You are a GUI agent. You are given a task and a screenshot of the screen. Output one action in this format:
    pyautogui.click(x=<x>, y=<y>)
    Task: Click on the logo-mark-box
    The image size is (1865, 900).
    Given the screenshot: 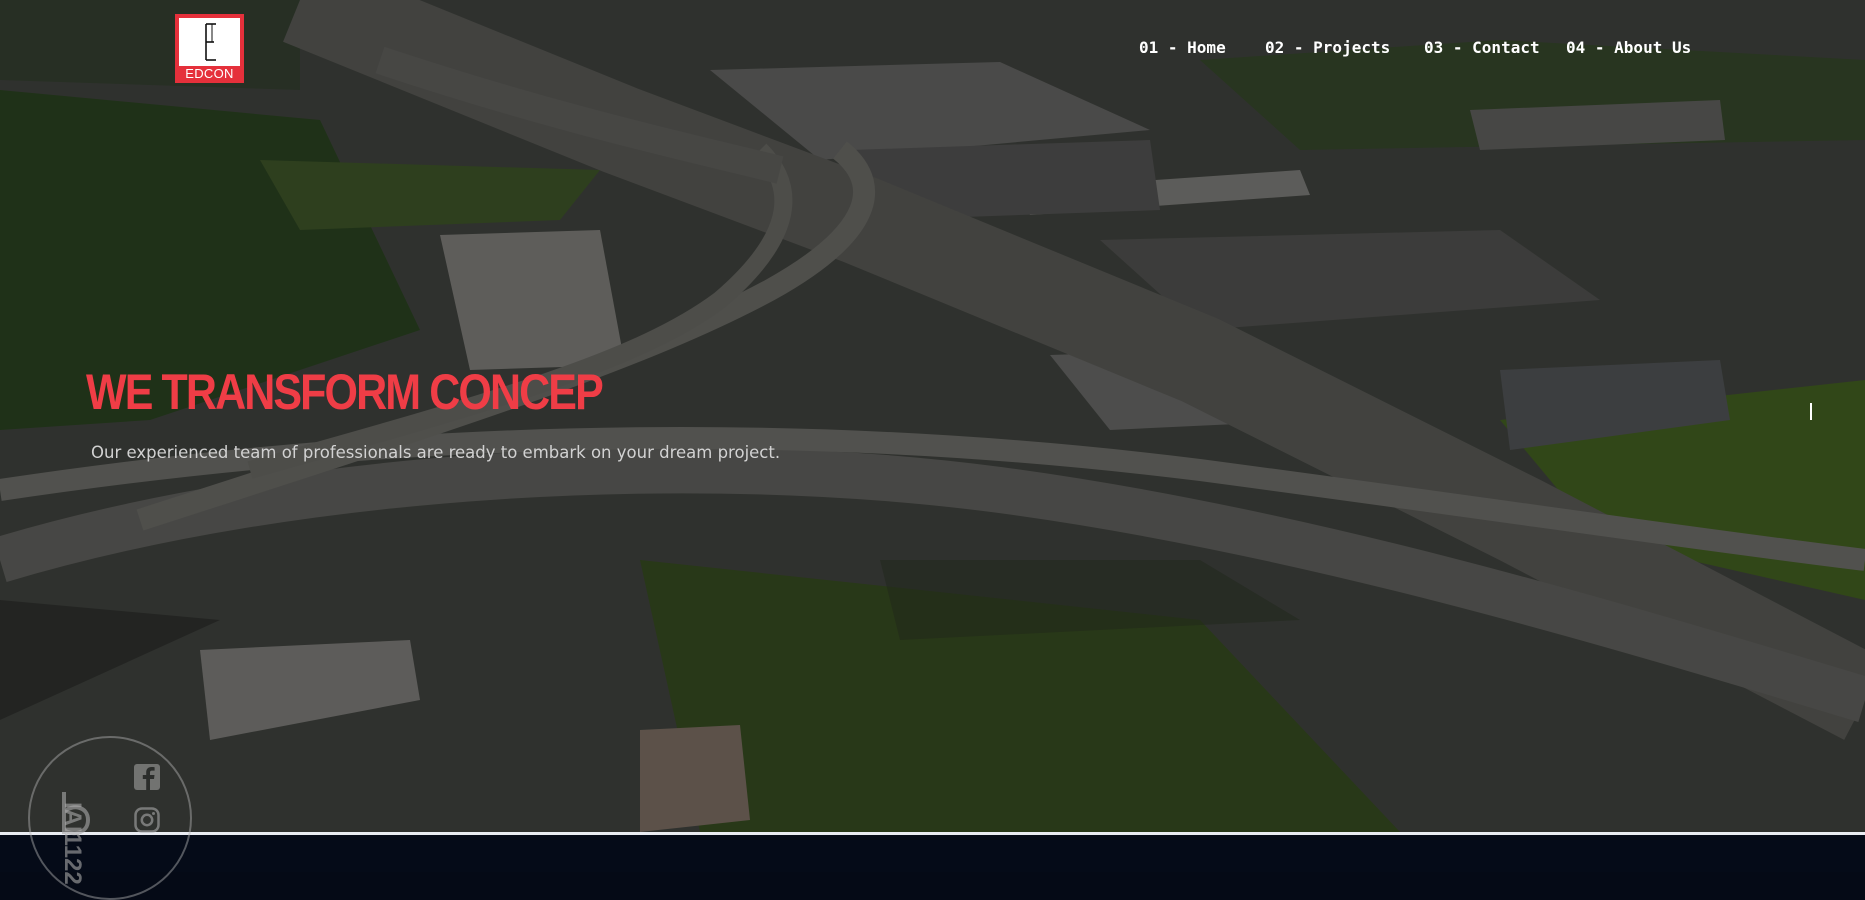 What is the action you would take?
    pyautogui.click(x=209, y=42)
    